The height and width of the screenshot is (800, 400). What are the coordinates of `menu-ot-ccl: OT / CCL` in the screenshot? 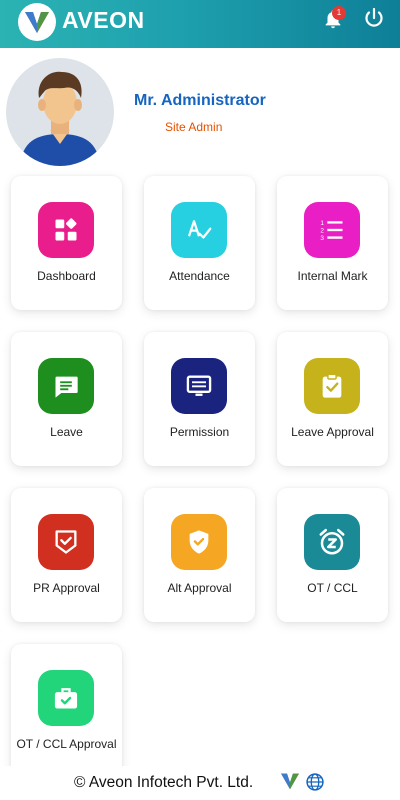 It's located at (332, 555).